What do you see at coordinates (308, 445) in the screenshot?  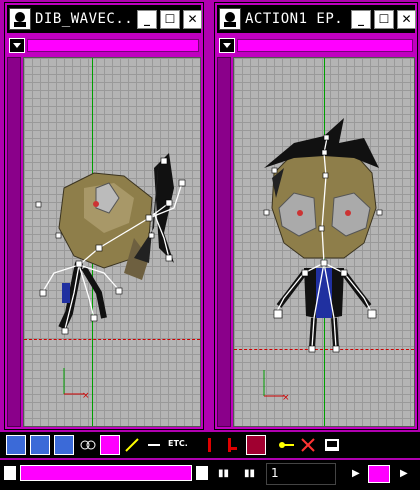 I see `delete-key-icon` at bounding box center [308, 445].